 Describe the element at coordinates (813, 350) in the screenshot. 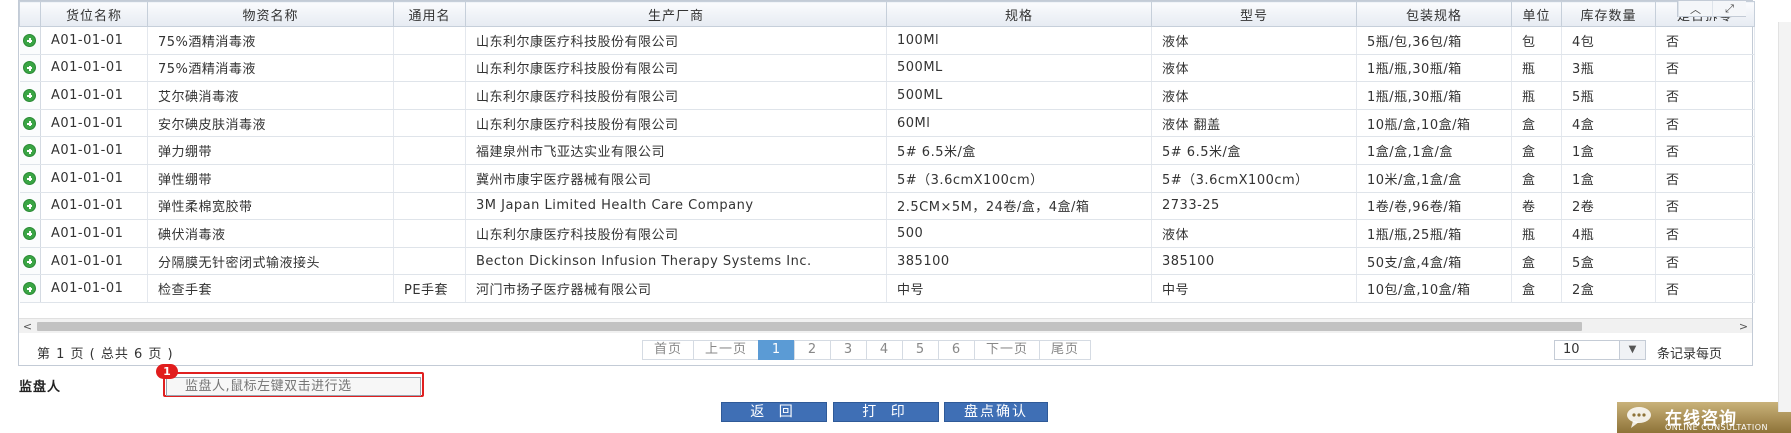

I see `page-2-button: 2` at that location.